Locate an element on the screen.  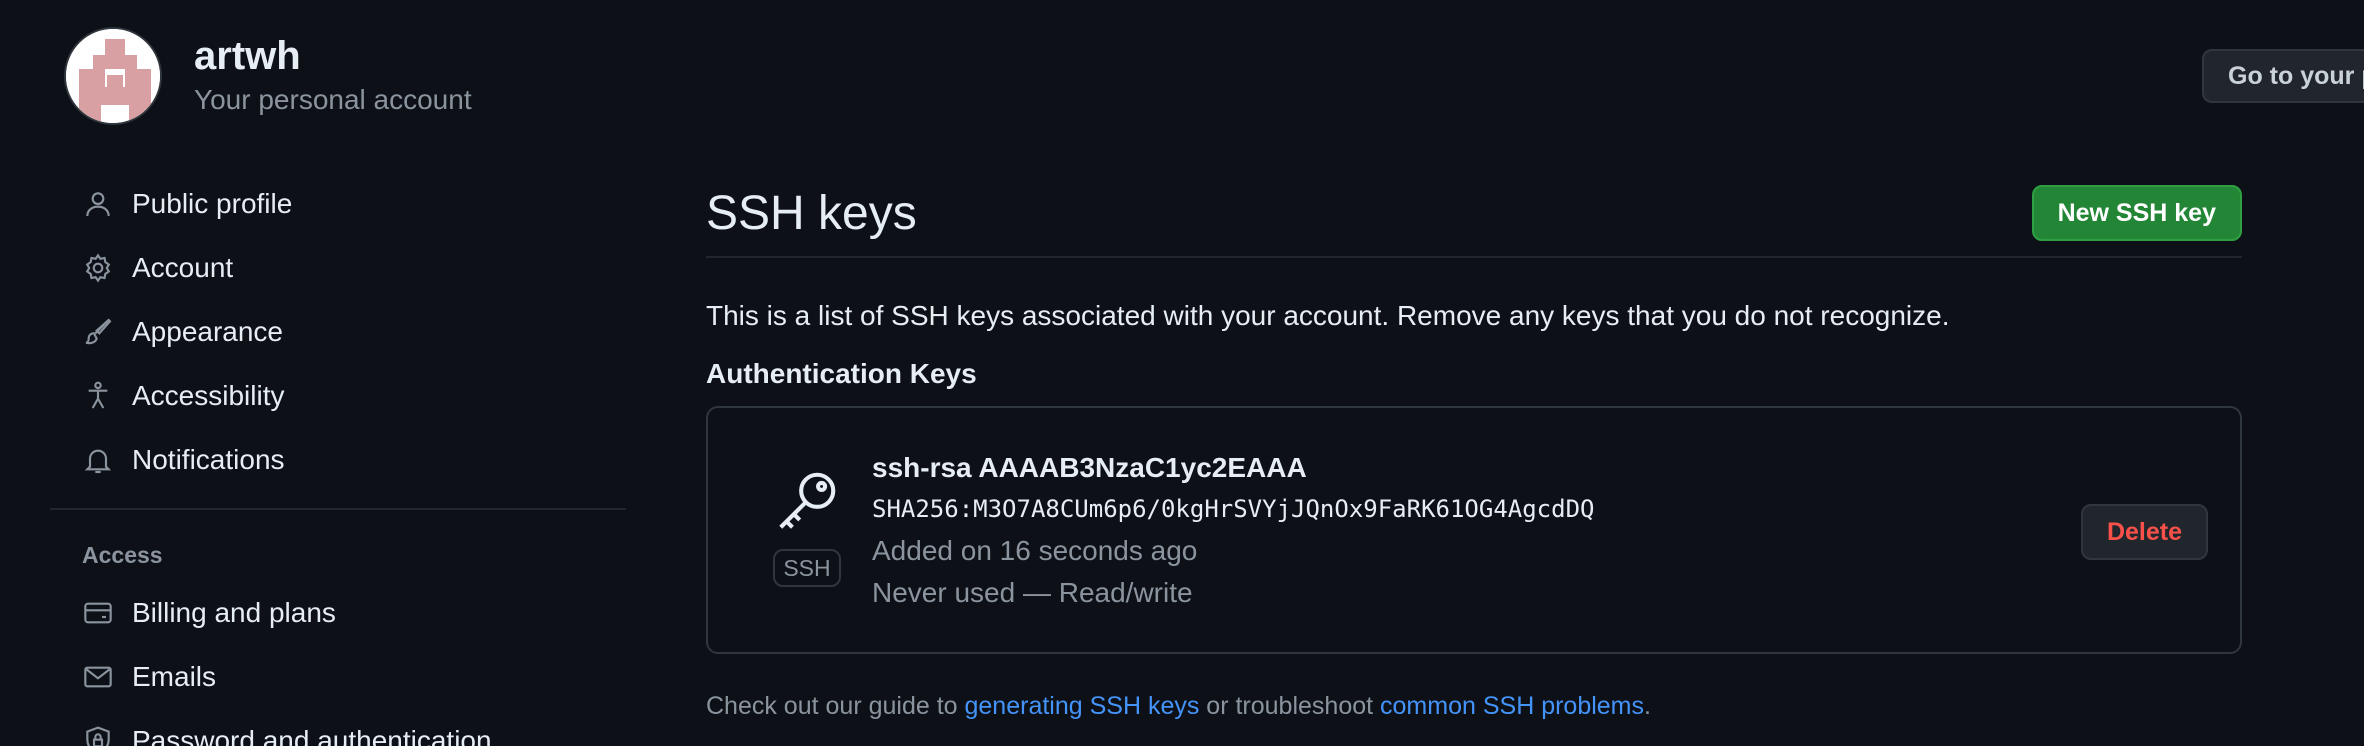
bell-icon is located at coordinates (98, 460).